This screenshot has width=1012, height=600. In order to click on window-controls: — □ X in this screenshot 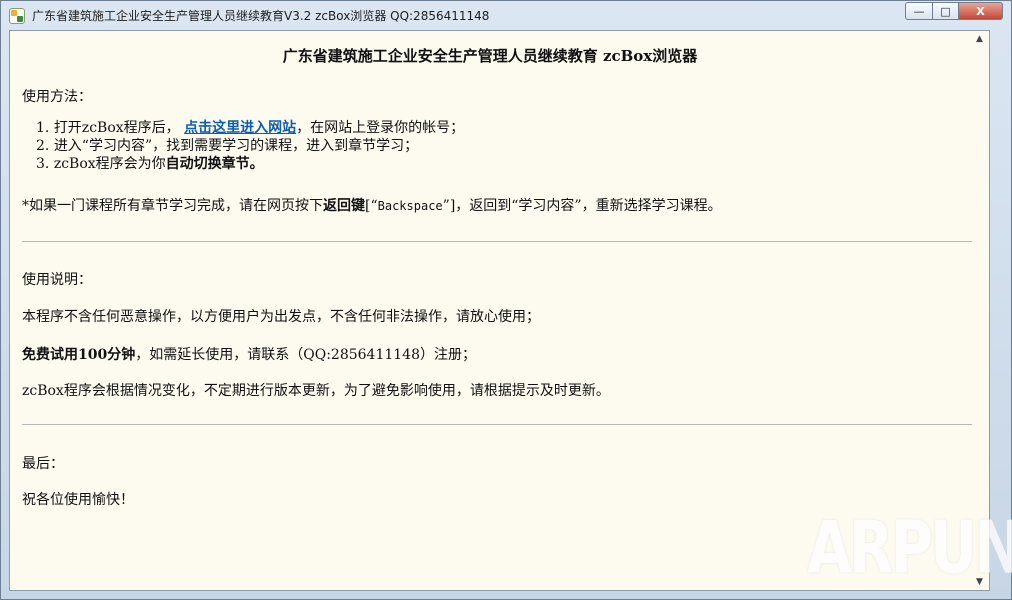, I will do `click(954, 11)`.